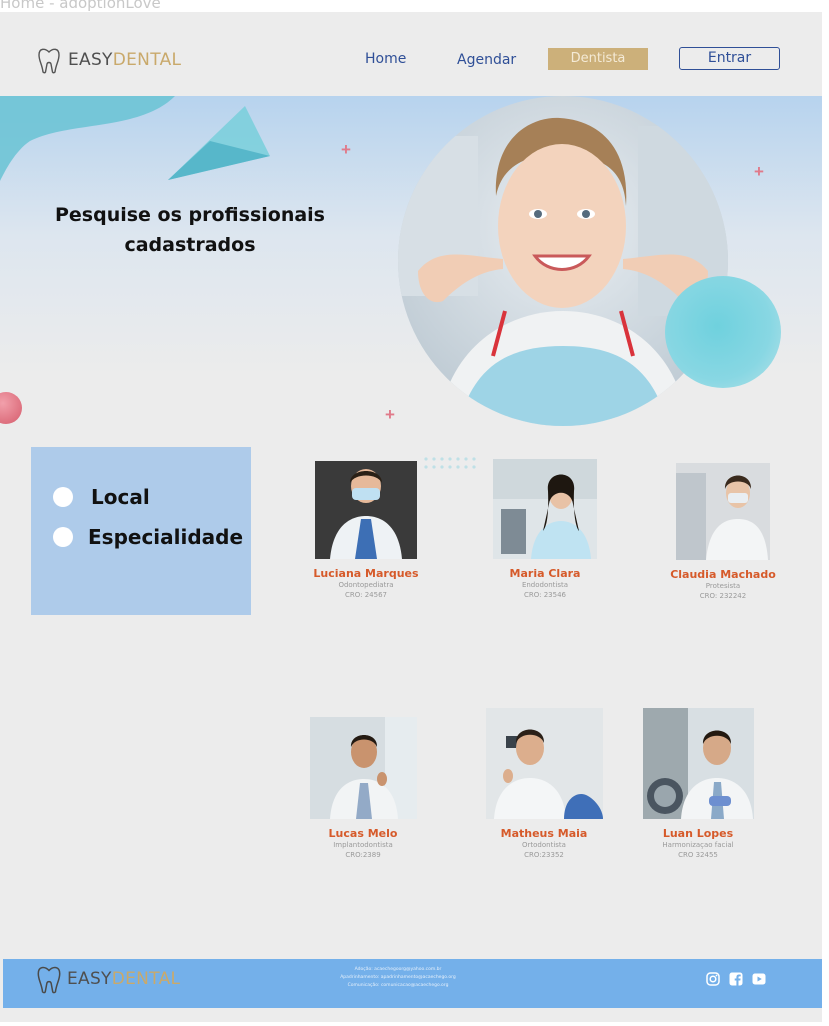  Describe the element at coordinates (363, 855) in the screenshot. I see `dentist-cro: CRO:2389` at that location.